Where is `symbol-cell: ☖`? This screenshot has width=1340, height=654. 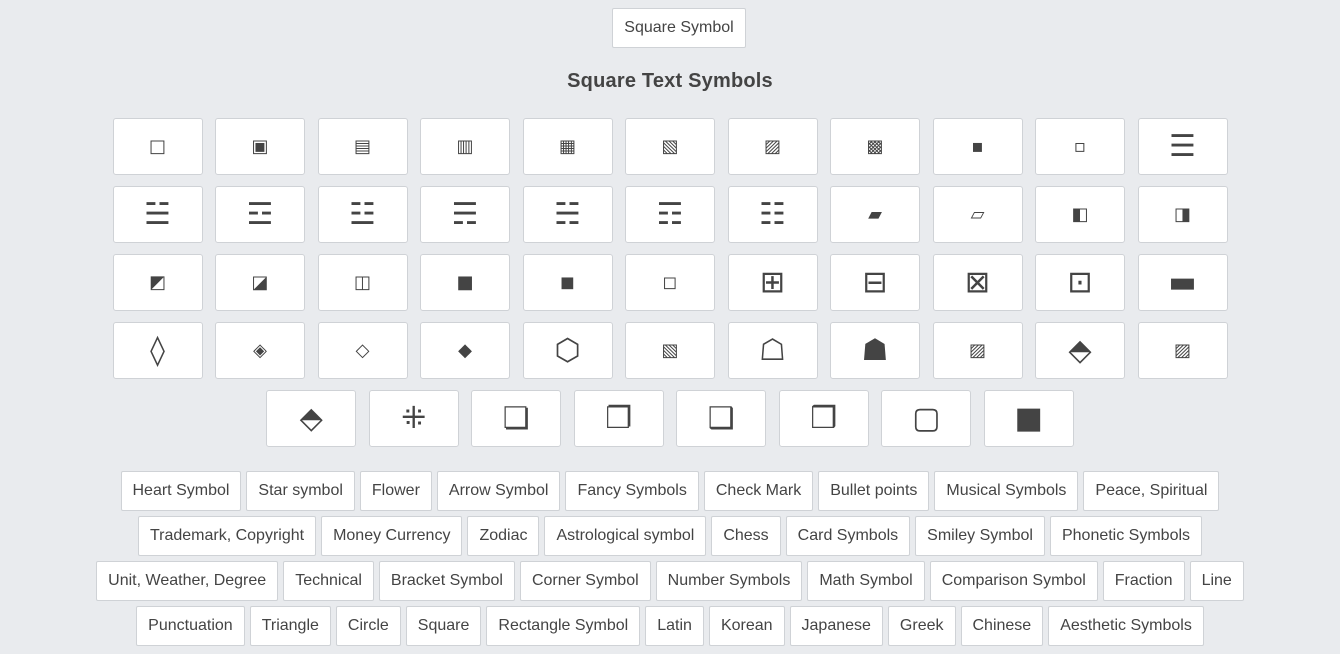
symbol-cell: ☖ is located at coordinates (772, 350).